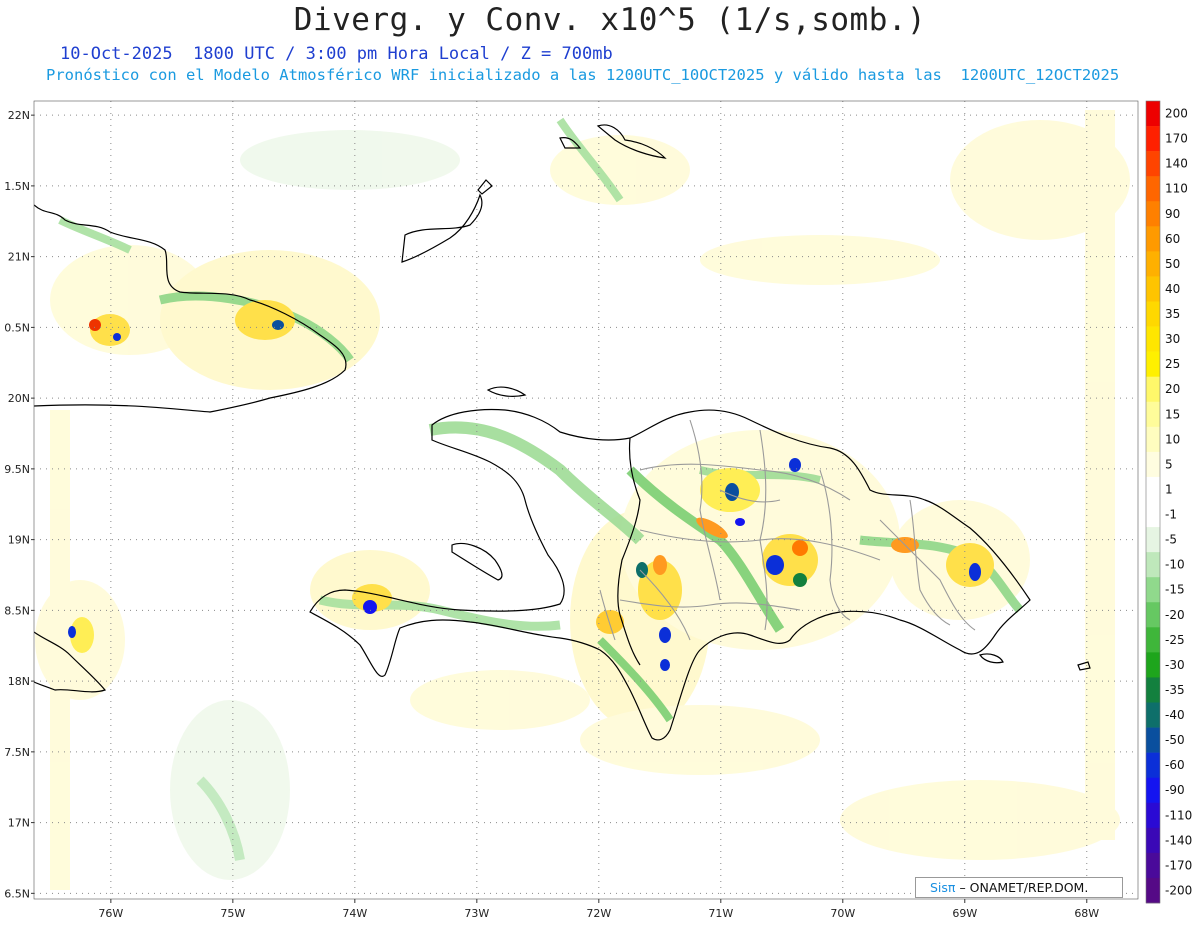 The width and height of the screenshot is (1200, 927). Describe the element at coordinates (1175, 740) in the screenshot. I see `colorbar-label: -50` at that location.